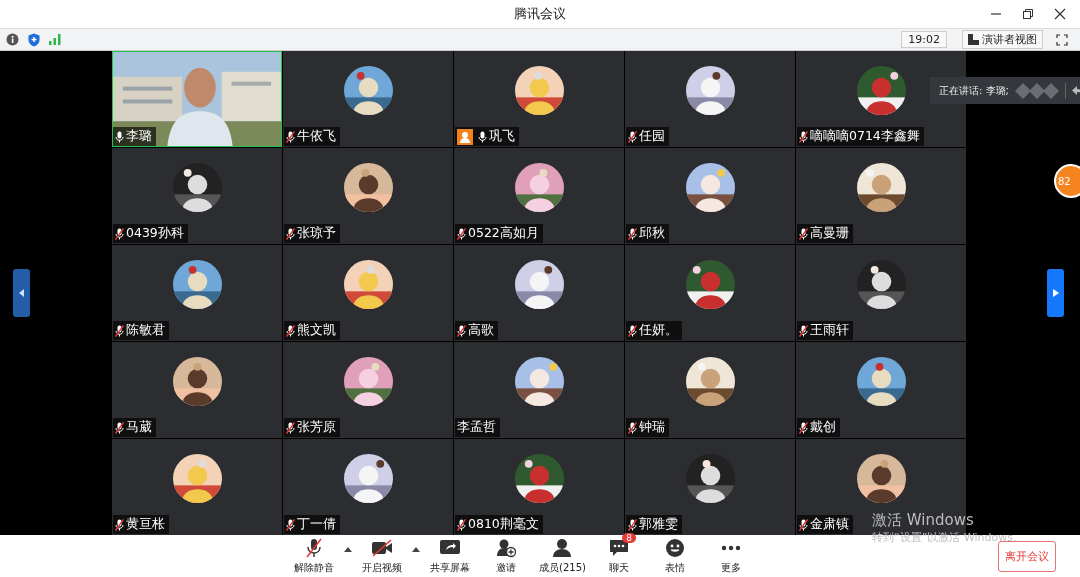  What do you see at coordinates (923, 520) in the screenshot?
I see `activation-notice: 激活 Windows` at bounding box center [923, 520].